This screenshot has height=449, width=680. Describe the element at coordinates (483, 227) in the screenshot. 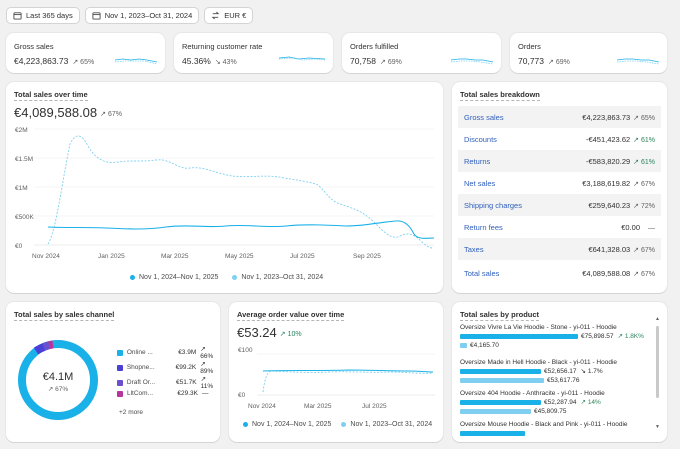

I see `breakdown-label-link: Return fees` at that location.